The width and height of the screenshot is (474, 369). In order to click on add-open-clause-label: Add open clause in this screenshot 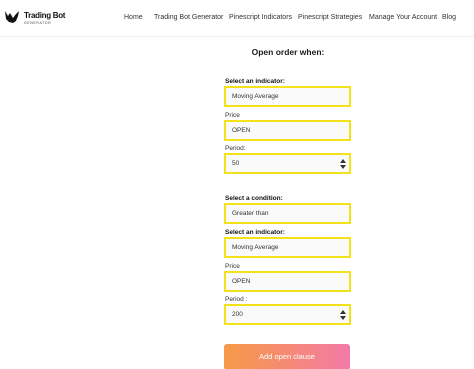, I will do `click(287, 356)`.